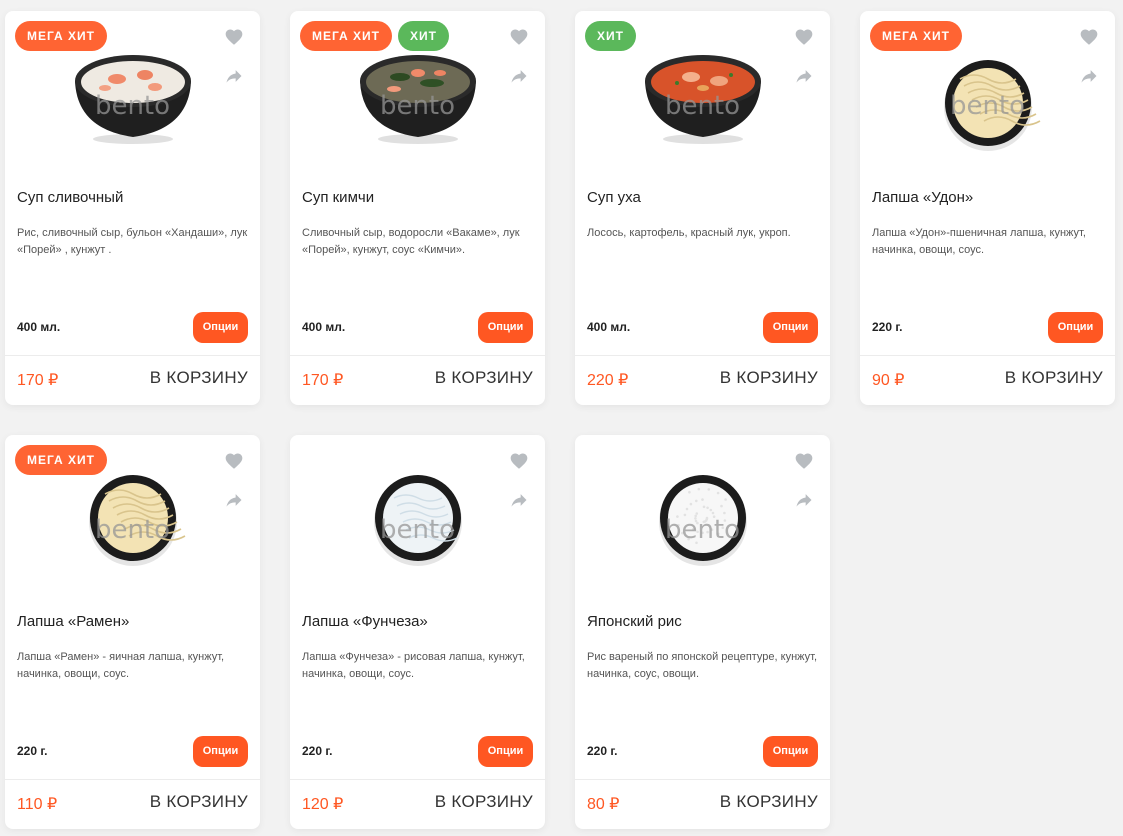 The width and height of the screenshot is (1123, 836). I want to click on product-price: 90 ₽, so click(888, 380).